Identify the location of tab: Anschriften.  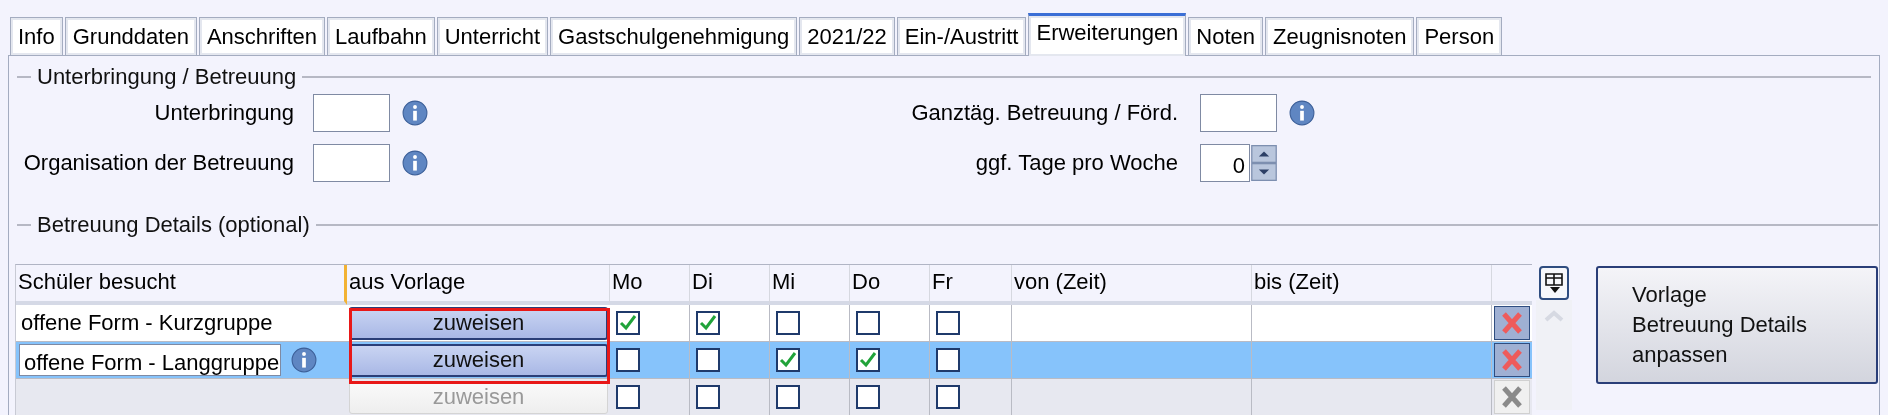
(261, 36).